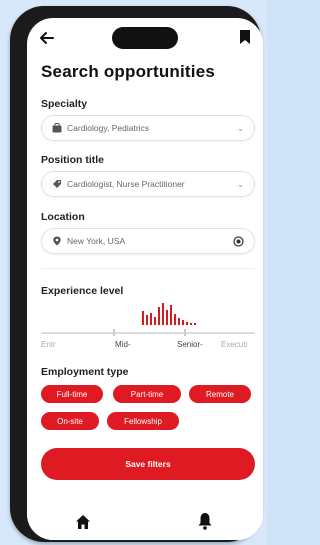  I want to click on tag-icon, so click(57, 184).